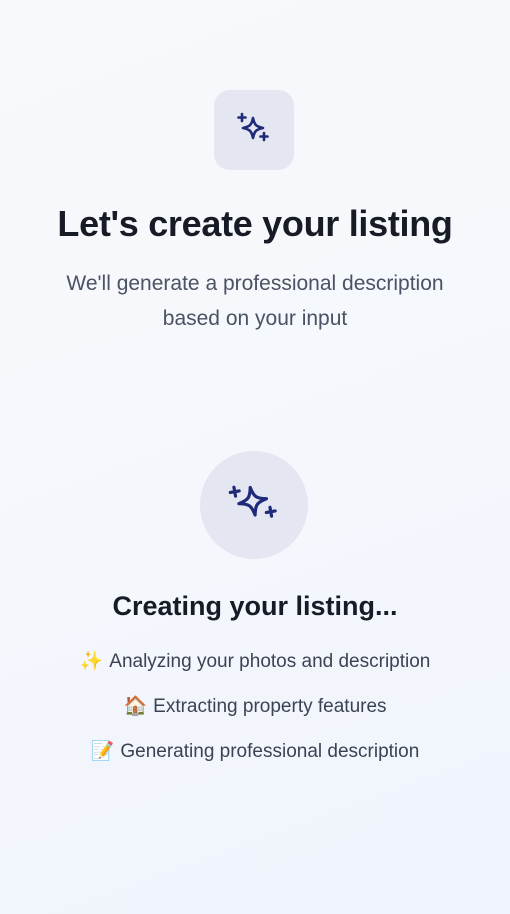  What do you see at coordinates (270, 661) in the screenshot?
I see `progress-step-label: Analyzing your photos and description` at bounding box center [270, 661].